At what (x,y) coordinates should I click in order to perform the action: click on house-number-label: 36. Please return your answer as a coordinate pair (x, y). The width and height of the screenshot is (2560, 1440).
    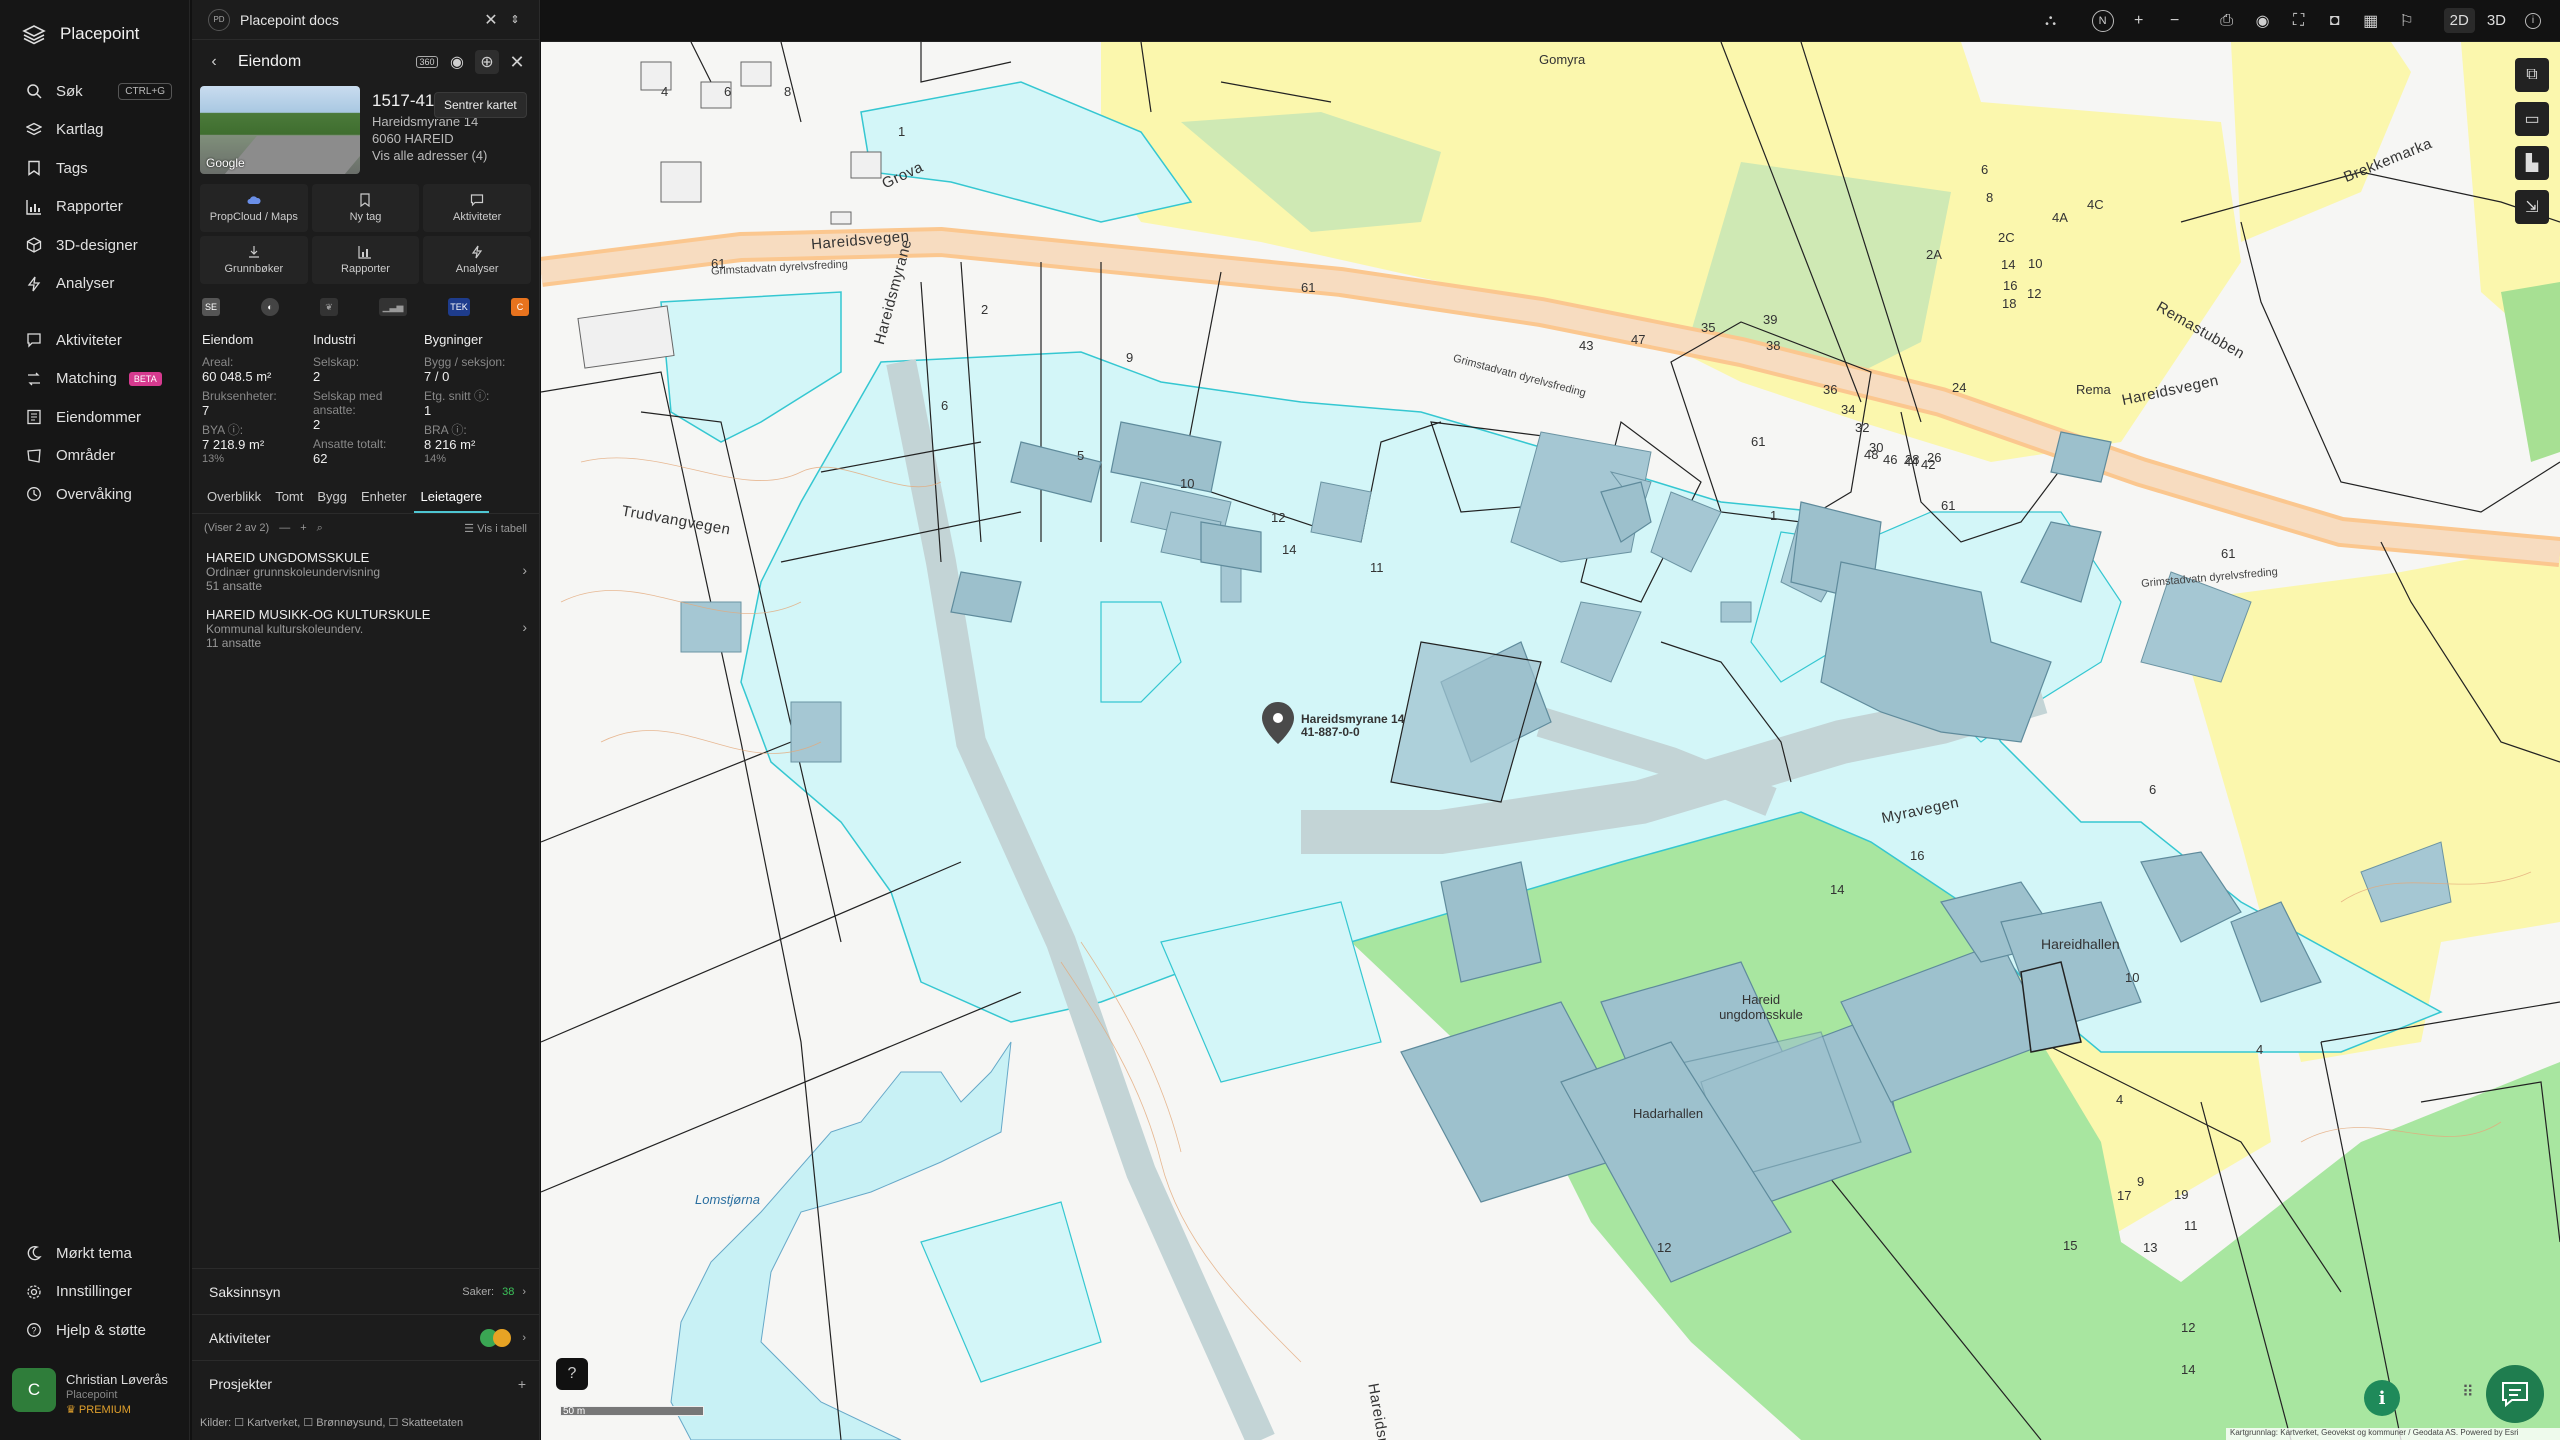
    Looking at the image, I should click on (1830, 389).